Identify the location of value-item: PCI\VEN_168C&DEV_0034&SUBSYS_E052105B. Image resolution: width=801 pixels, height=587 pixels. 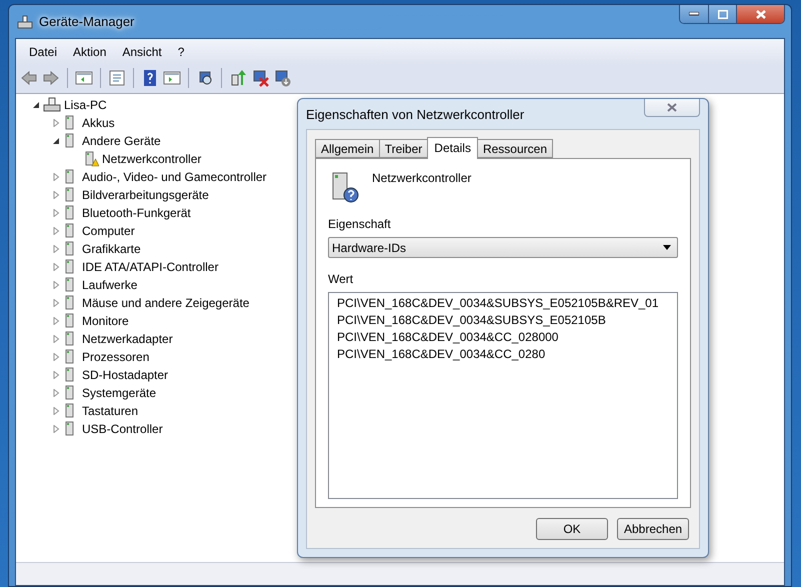
(503, 321).